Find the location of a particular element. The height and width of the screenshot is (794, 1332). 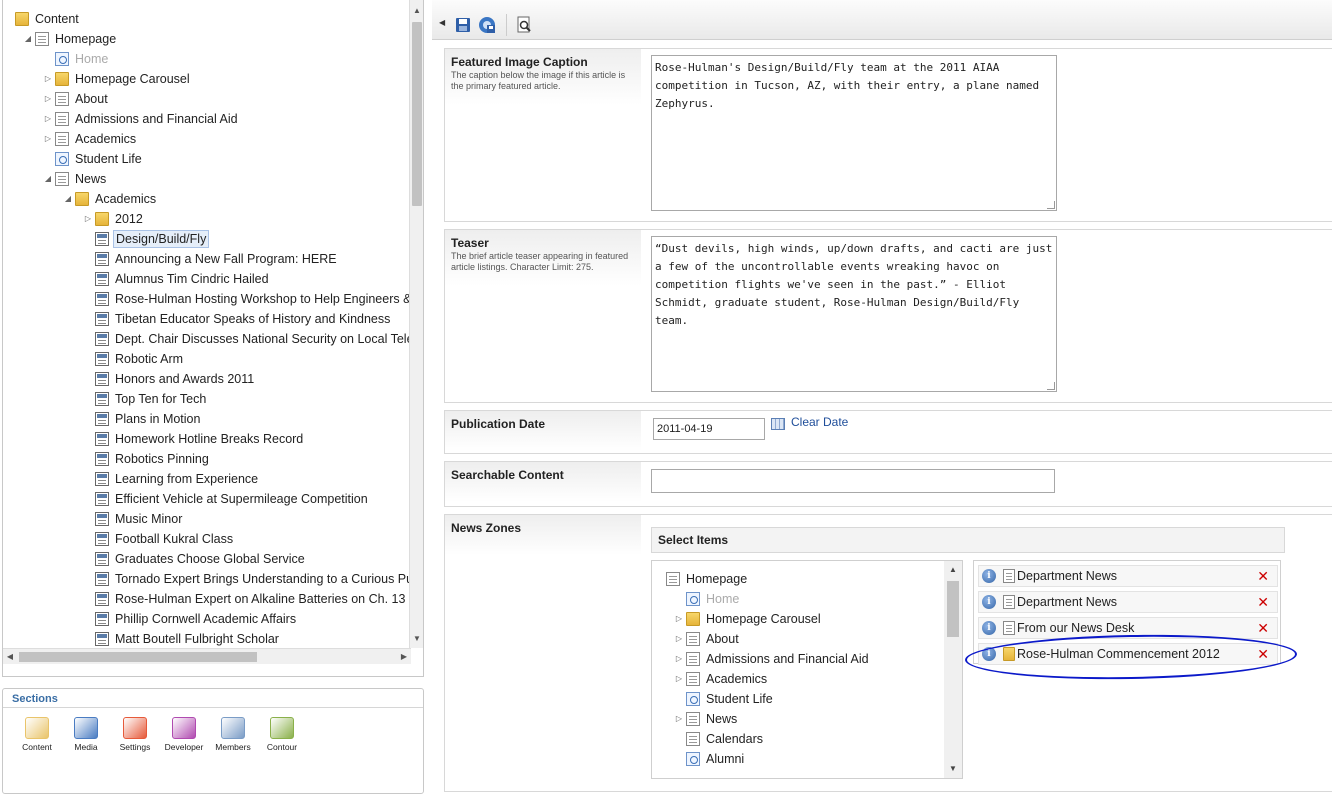

media-icon is located at coordinates (86, 728).